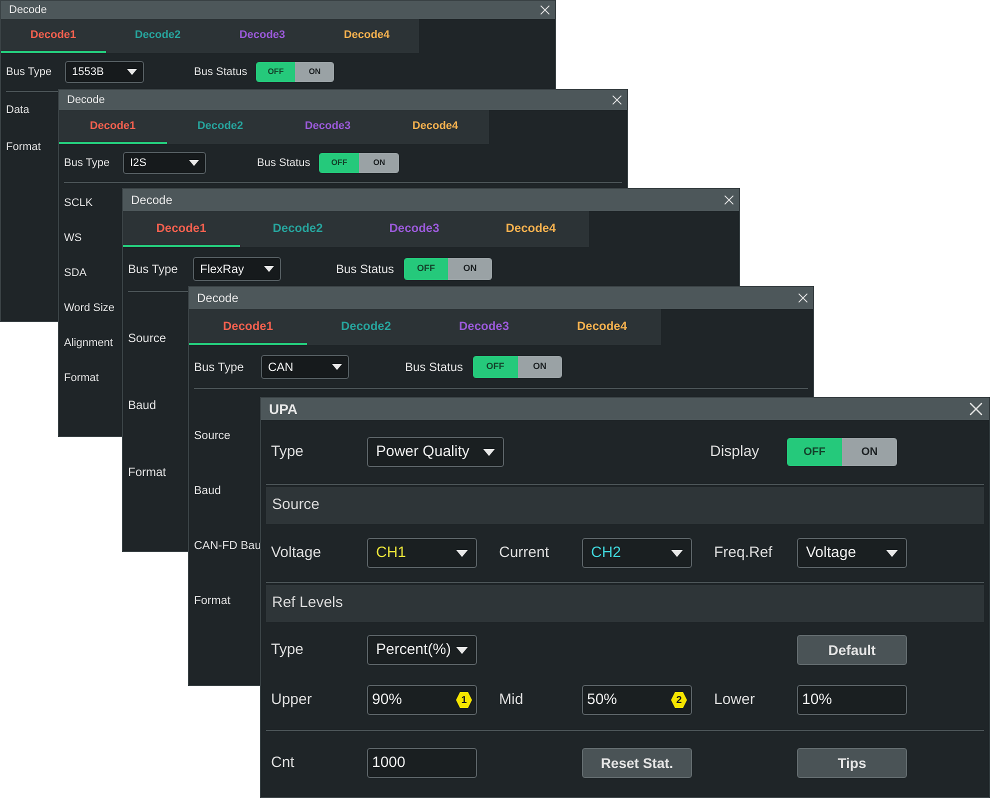 The height and width of the screenshot is (798, 1000). What do you see at coordinates (852, 700) in the screenshot?
I see `input-field: 10%` at bounding box center [852, 700].